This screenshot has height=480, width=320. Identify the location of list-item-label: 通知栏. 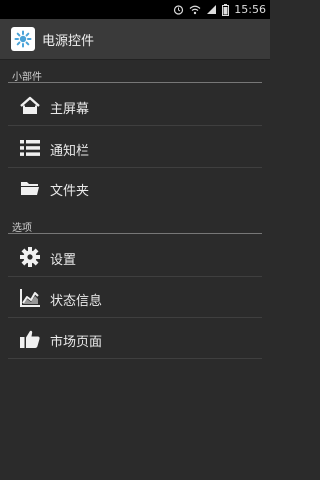
(70, 151).